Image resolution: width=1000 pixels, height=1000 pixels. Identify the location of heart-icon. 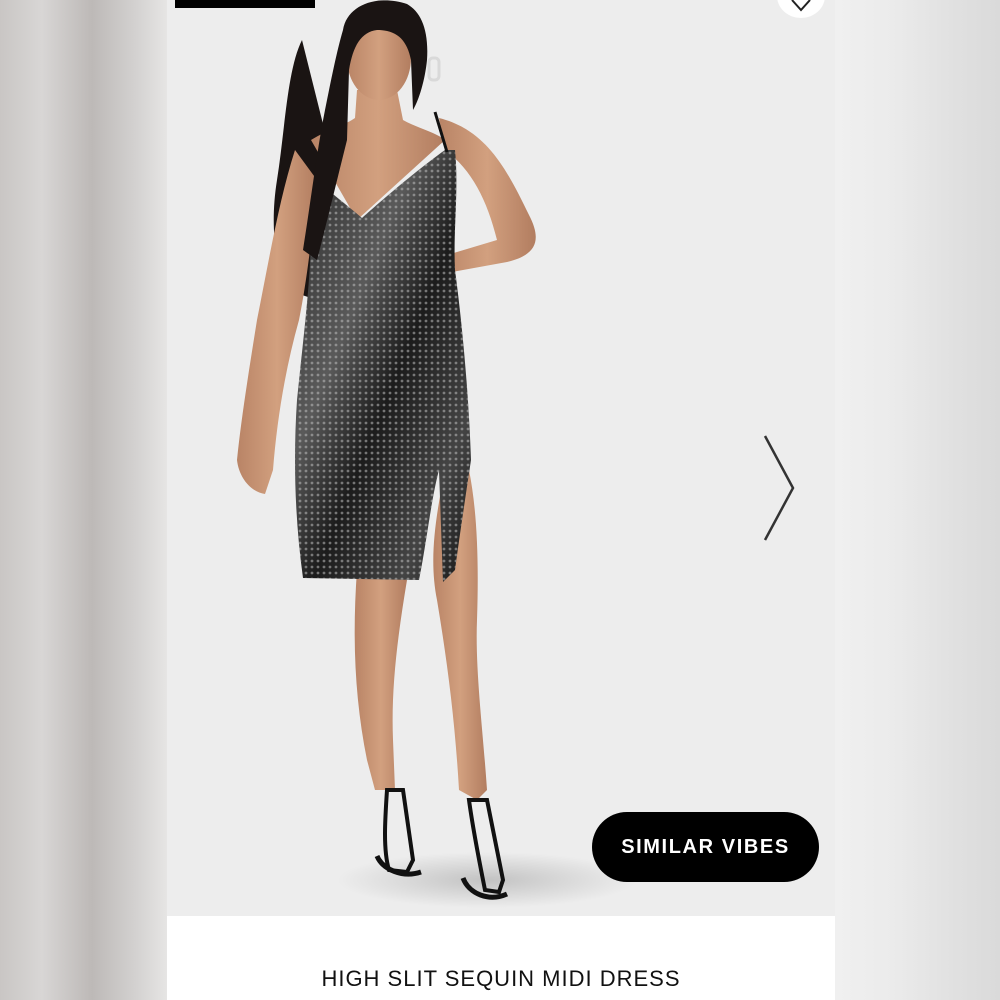
(801, 6).